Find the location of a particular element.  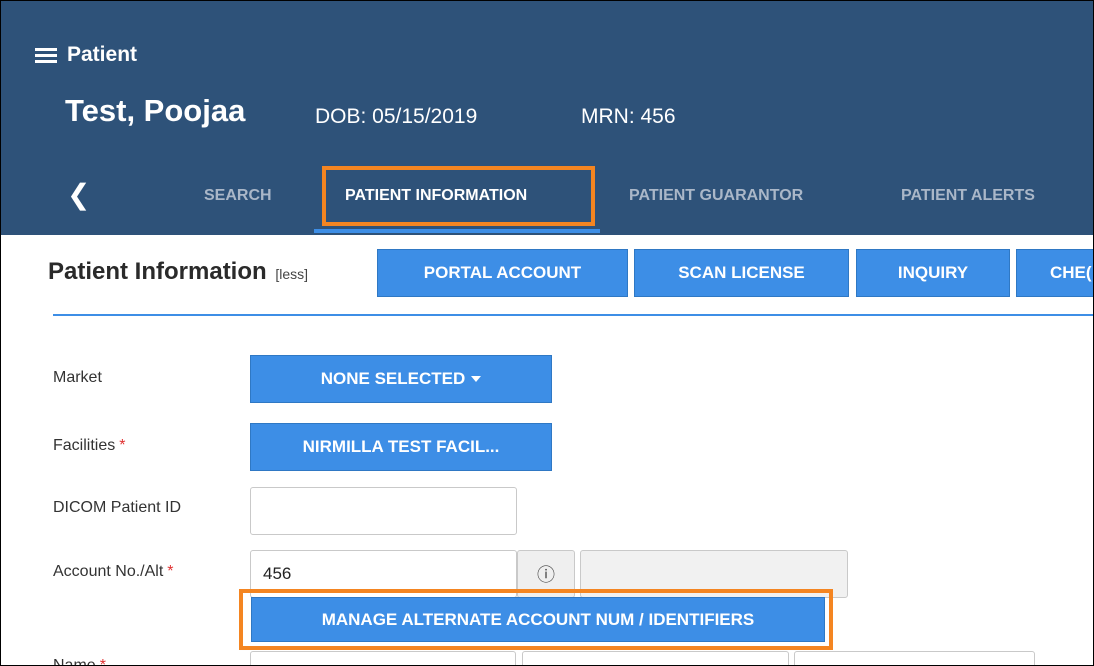

patient-dob: DOB: 05/15/2019 is located at coordinates (396, 116).